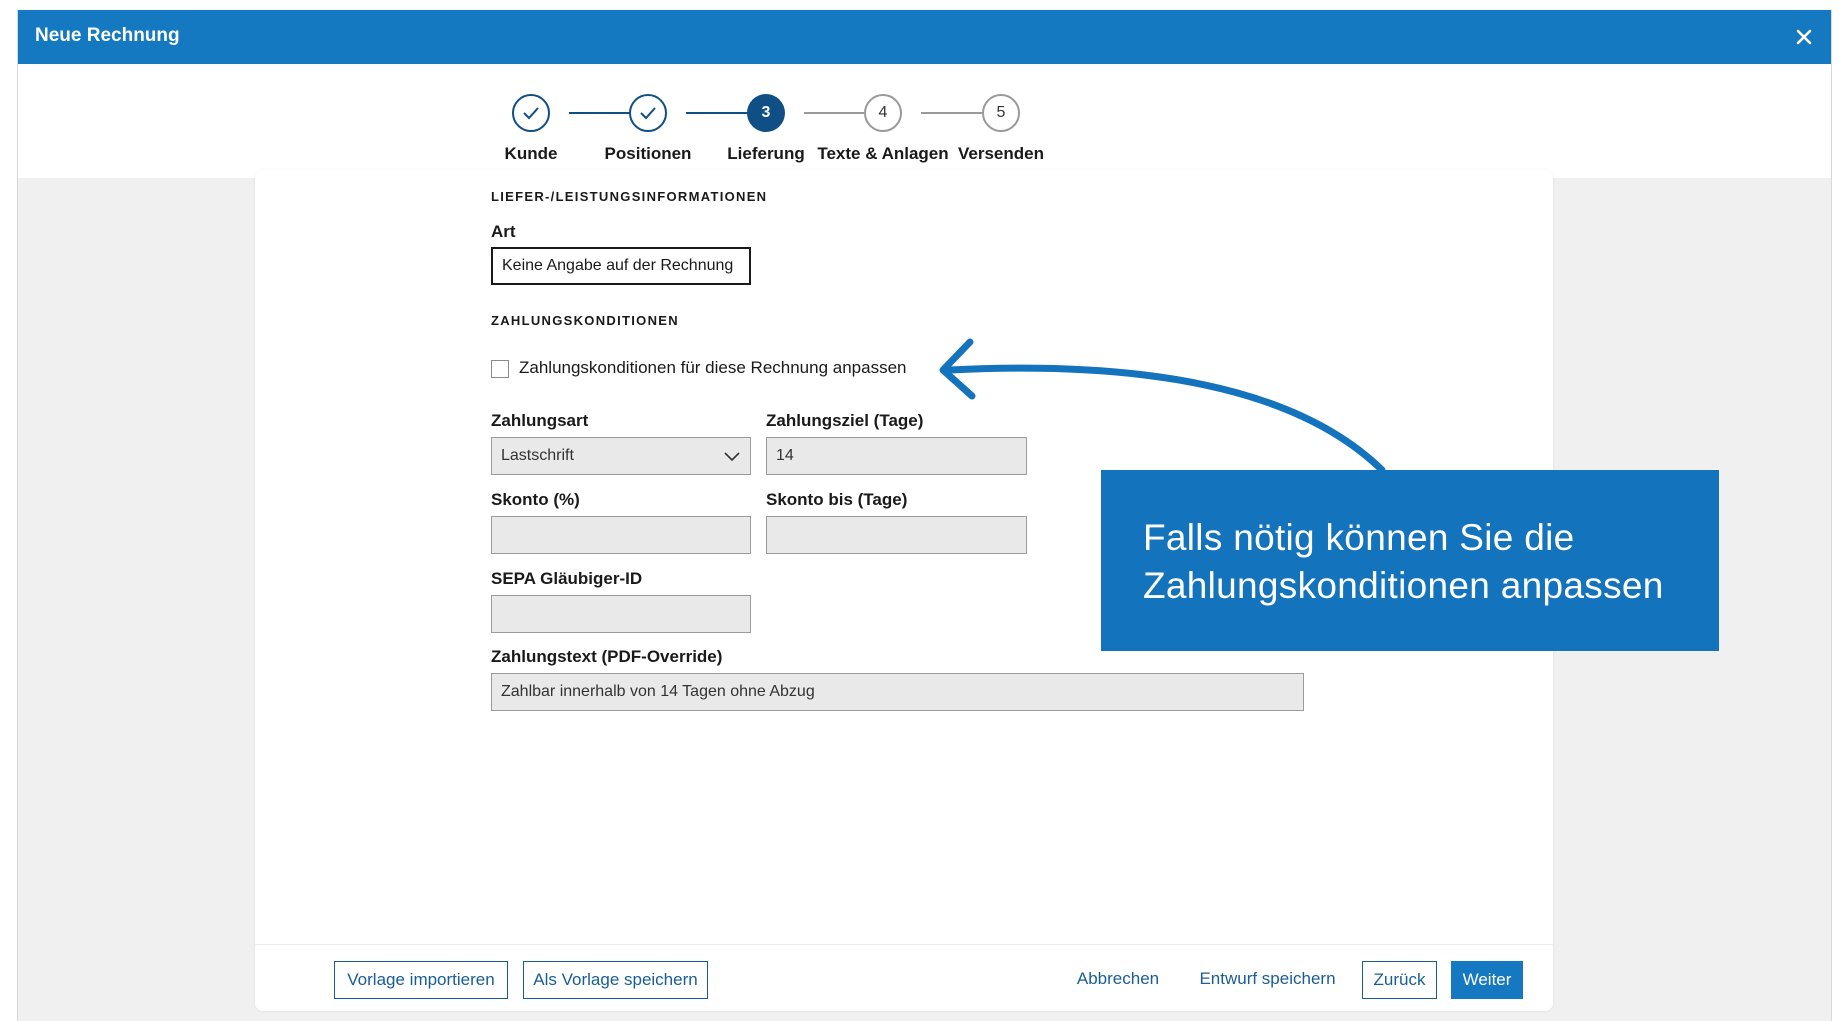 The height and width of the screenshot is (1021, 1842). What do you see at coordinates (896, 535) in the screenshot?
I see `skonto-bis-input` at bounding box center [896, 535].